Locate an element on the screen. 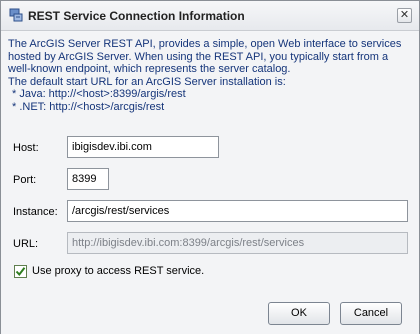 The image size is (420, 334). host-input is located at coordinates (143, 147).